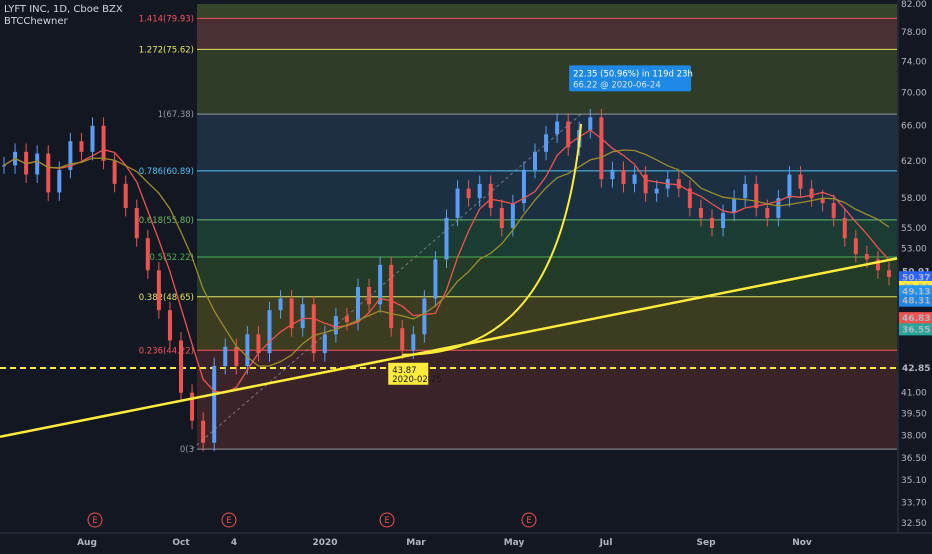  I want to click on x-axis-label: Jul, so click(606, 543).